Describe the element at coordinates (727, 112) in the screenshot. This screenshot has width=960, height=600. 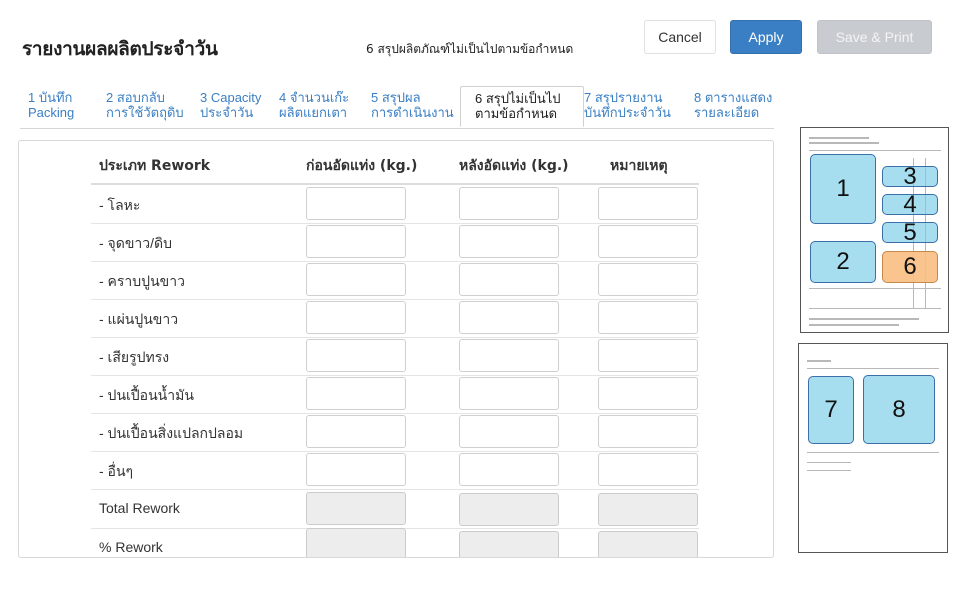
I see `tab-label: รายละเอียด` at that location.